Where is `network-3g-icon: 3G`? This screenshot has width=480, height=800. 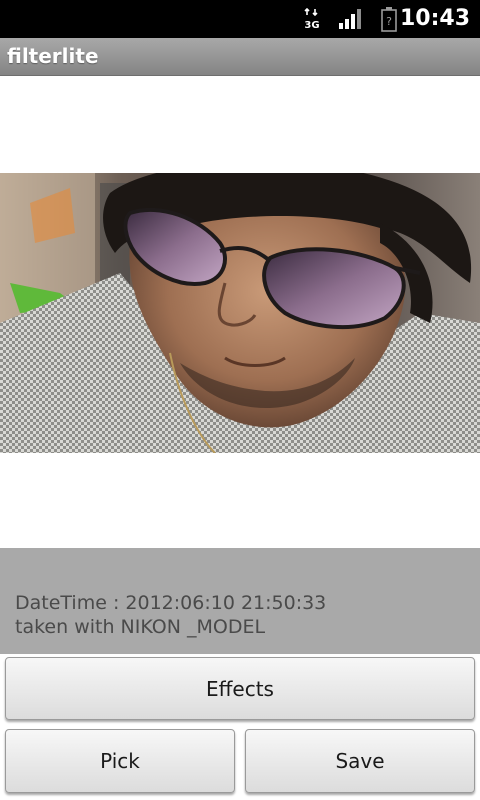 network-3g-icon: 3G is located at coordinates (312, 19).